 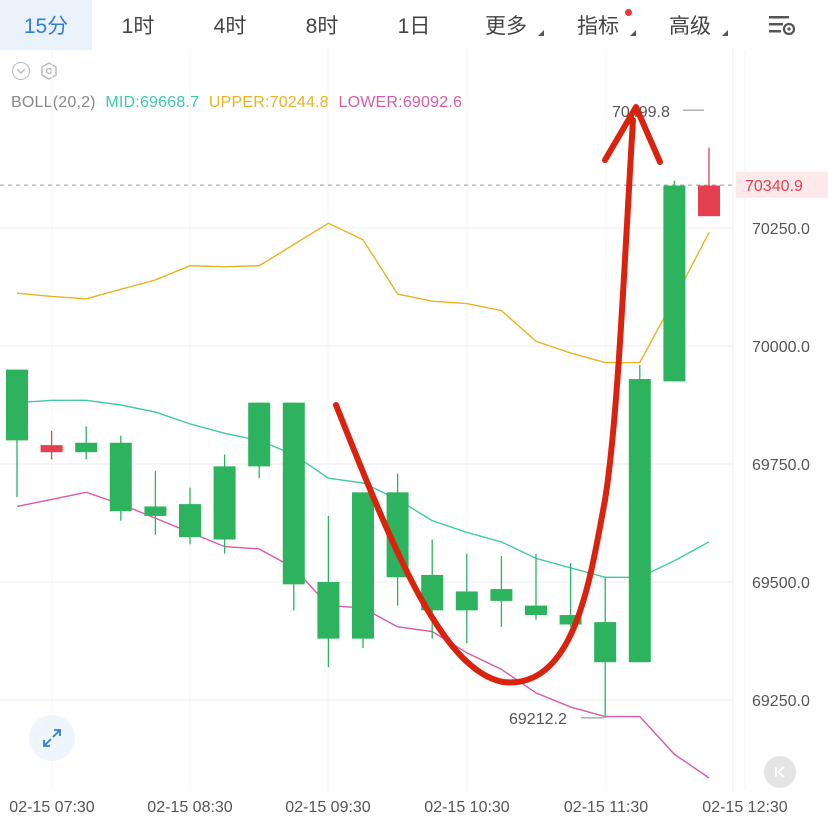 I want to click on min-price-label: 69212.2, so click(x=538, y=719).